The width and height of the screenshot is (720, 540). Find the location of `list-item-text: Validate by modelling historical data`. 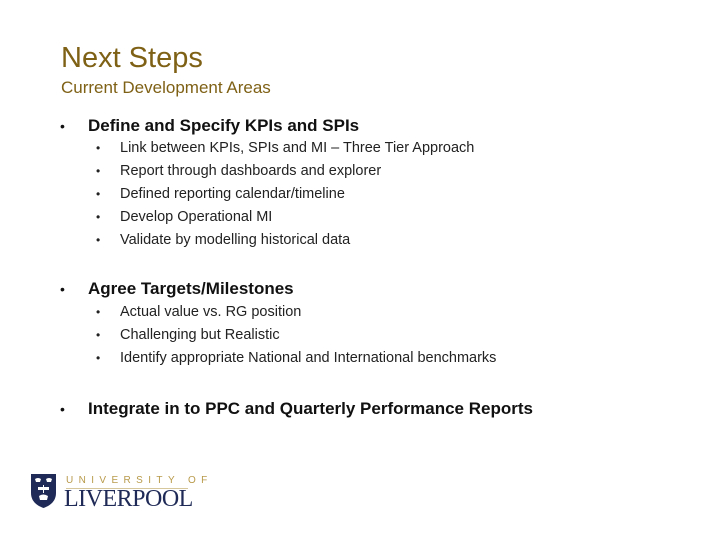

list-item-text: Validate by modelling historical data is located at coordinates (235, 240).